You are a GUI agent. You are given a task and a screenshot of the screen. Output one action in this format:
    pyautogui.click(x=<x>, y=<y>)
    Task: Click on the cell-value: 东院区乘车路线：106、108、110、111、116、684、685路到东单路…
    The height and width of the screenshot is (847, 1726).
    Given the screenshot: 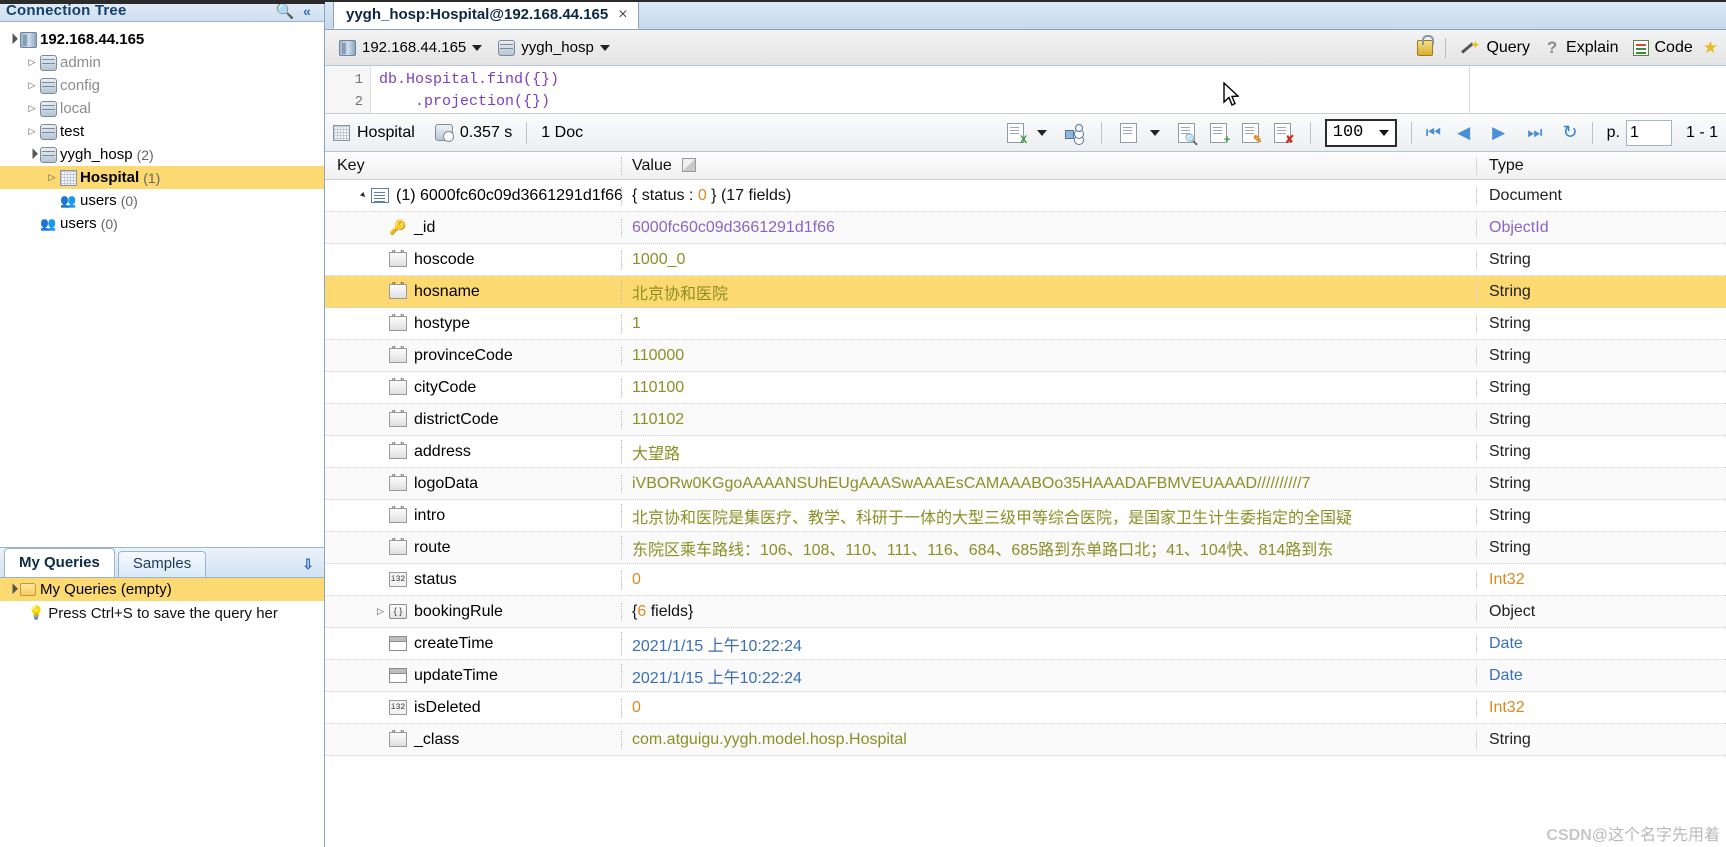 What is the action you would take?
    pyautogui.click(x=1048, y=547)
    